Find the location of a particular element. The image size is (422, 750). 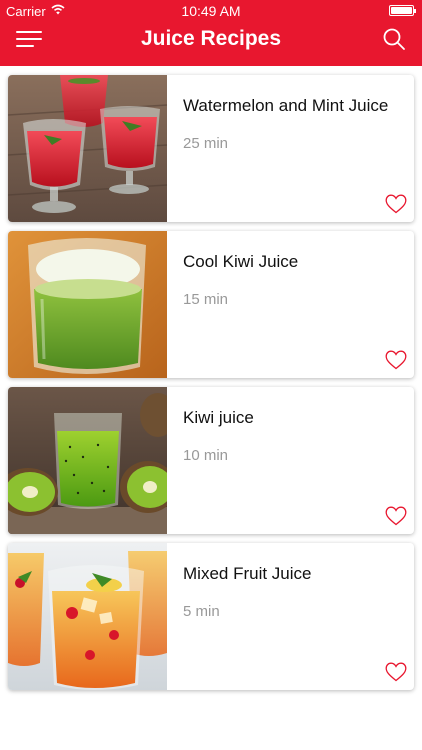

battery-level is located at coordinates (401, 10).